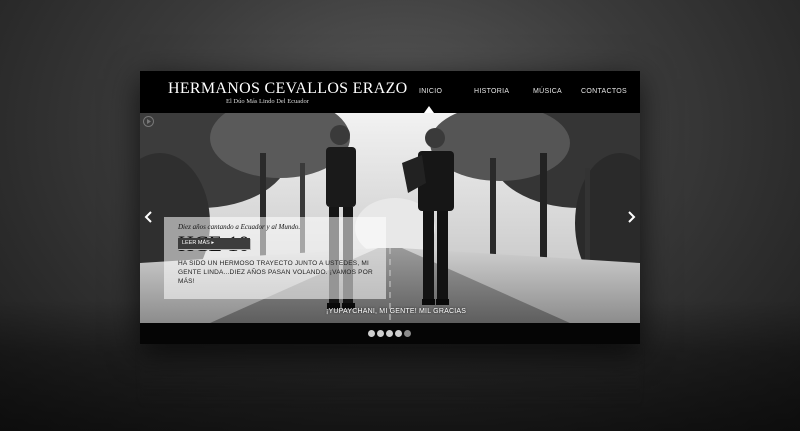  What do you see at coordinates (148, 121) in the screenshot?
I see `play-icon` at bounding box center [148, 121].